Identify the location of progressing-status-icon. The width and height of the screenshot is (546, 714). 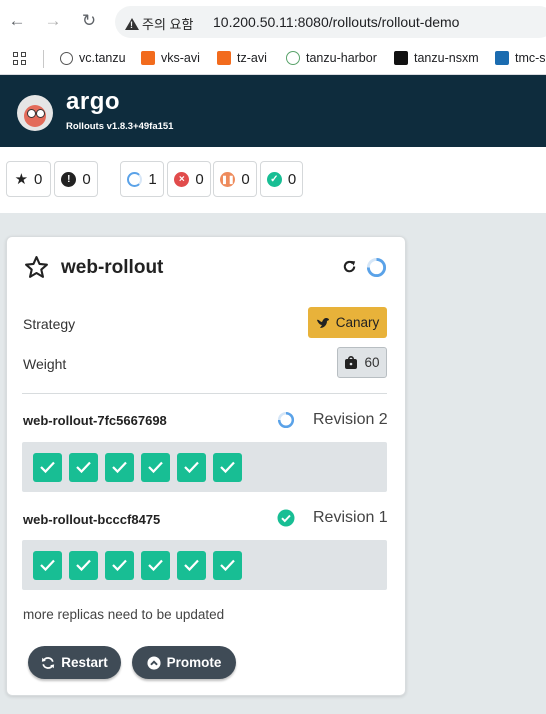
(286, 420).